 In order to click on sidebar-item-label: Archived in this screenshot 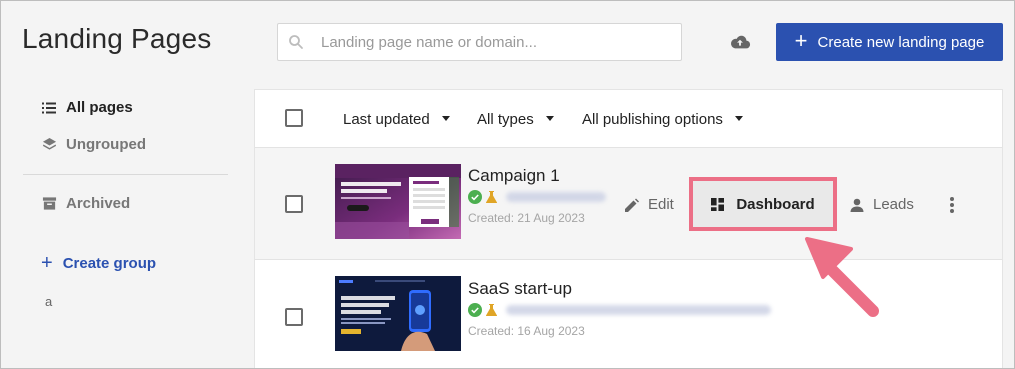, I will do `click(98, 203)`.